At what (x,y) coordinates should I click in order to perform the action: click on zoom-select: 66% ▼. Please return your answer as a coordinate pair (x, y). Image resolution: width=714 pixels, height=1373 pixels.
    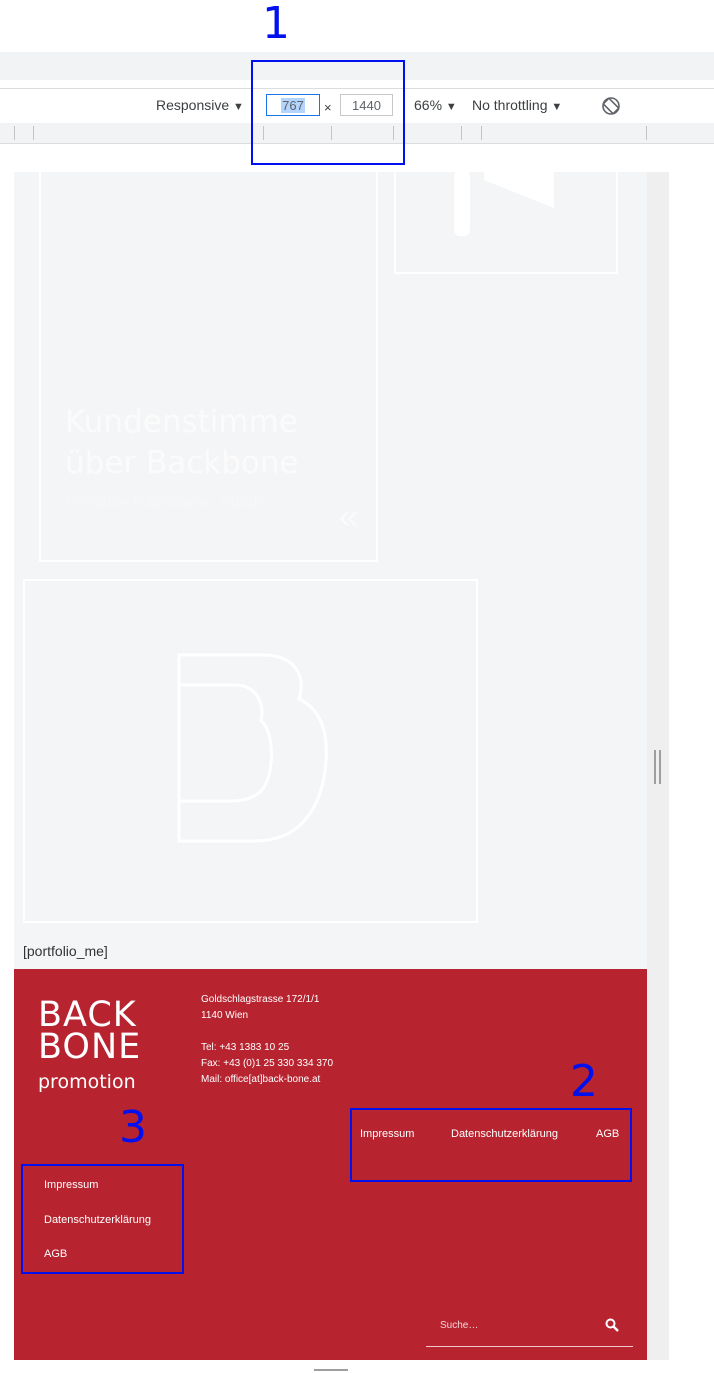
    Looking at the image, I should click on (435, 105).